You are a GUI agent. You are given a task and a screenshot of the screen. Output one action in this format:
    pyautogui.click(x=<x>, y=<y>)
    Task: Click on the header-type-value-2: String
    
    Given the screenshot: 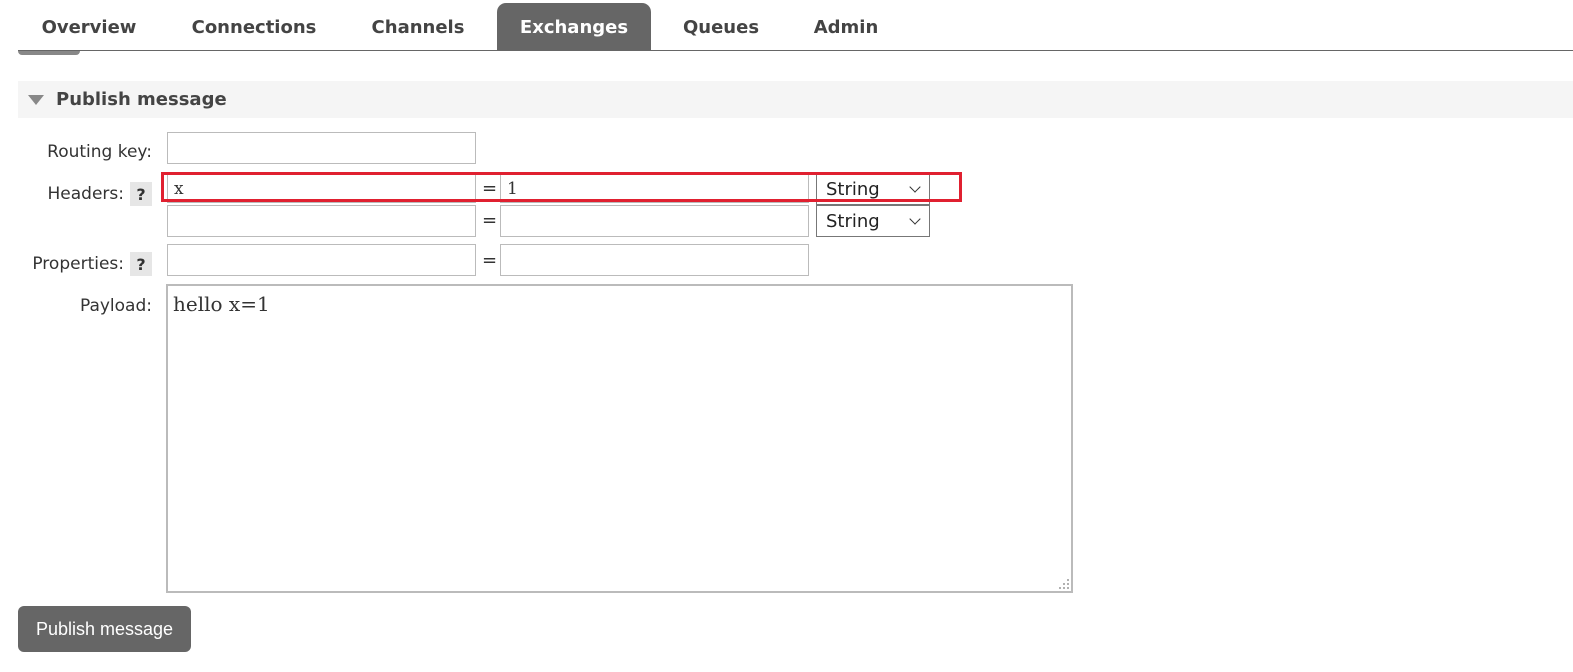 What is the action you would take?
    pyautogui.click(x=853, y=221)
    